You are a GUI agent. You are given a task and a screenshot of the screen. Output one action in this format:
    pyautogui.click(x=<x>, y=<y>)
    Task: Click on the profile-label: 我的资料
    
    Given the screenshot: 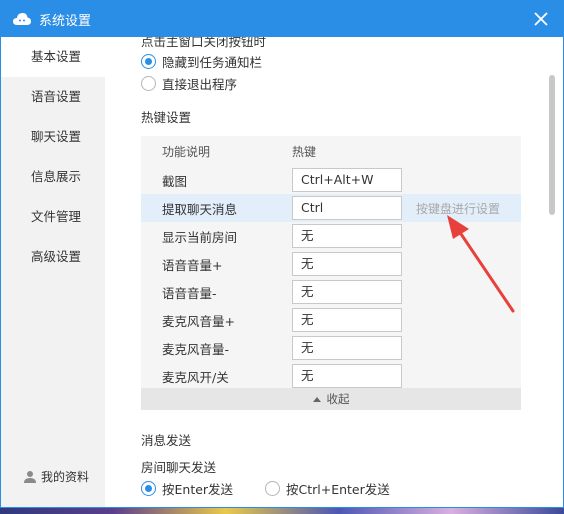 What is the action you would take?
    pyautogui.click(x=65, y=477)
    